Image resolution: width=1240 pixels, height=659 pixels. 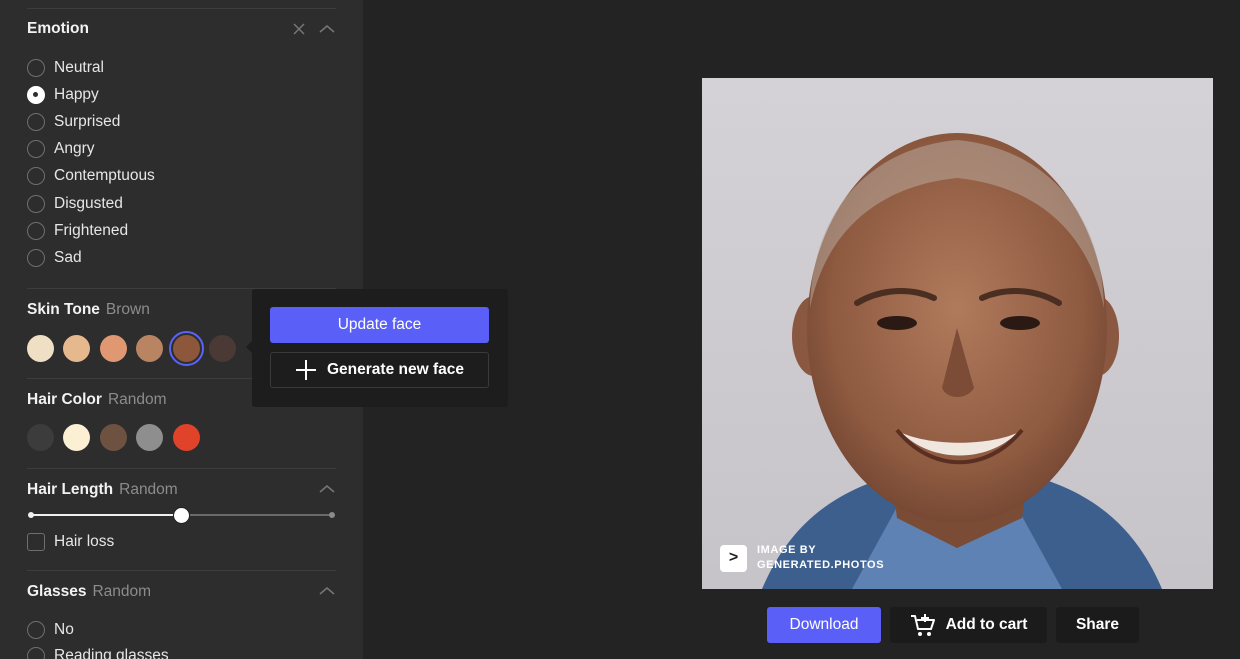 I want to click on glasses-title: Glasses, so click(x=57, y=591).